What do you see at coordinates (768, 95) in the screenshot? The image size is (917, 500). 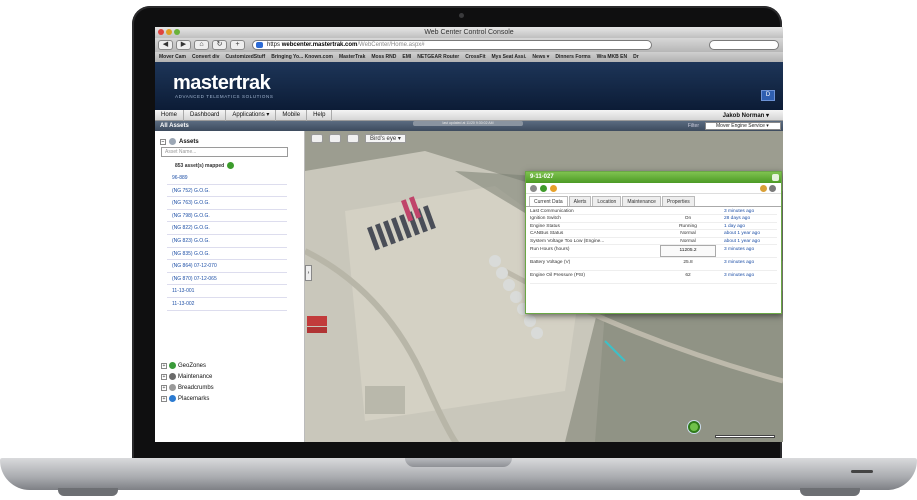 I see `banner-corner-button: D` at bounding box center [768, 95].